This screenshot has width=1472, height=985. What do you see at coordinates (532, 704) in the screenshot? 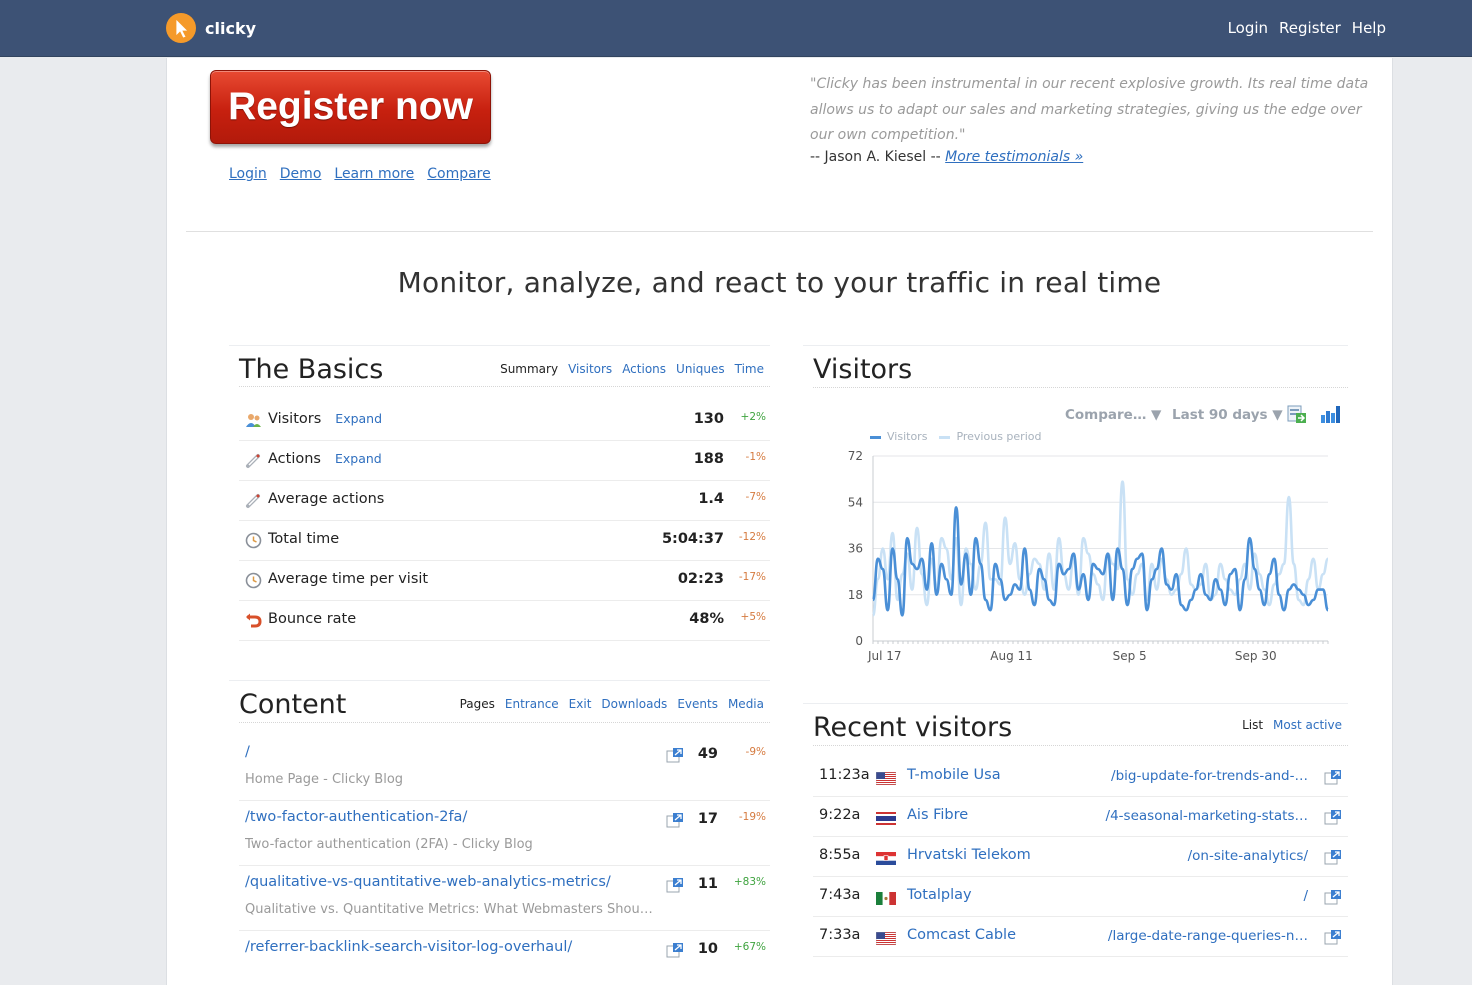
I see `tab-entrance: Entrance` at bounding box center [532, 704].